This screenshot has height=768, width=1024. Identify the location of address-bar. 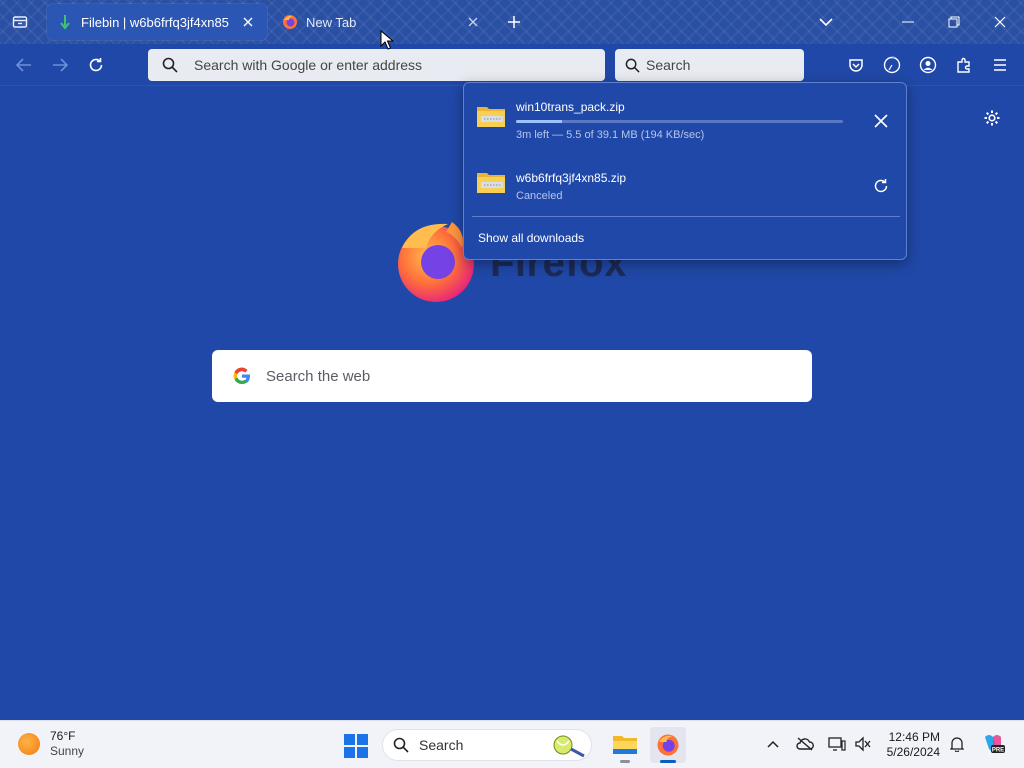
(376, 65).